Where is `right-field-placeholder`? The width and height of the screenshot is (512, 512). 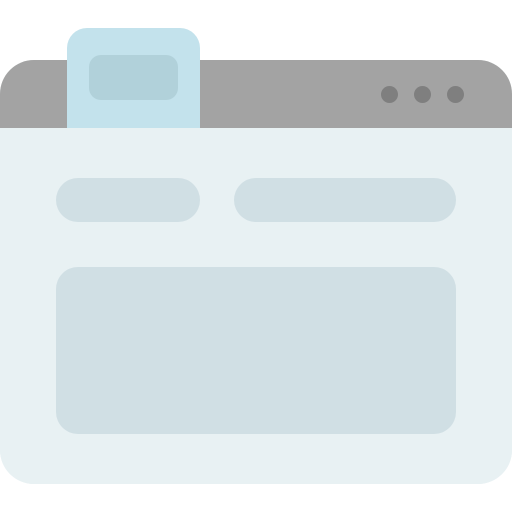 right-field-placeholder is located at coordinates (345, 200).